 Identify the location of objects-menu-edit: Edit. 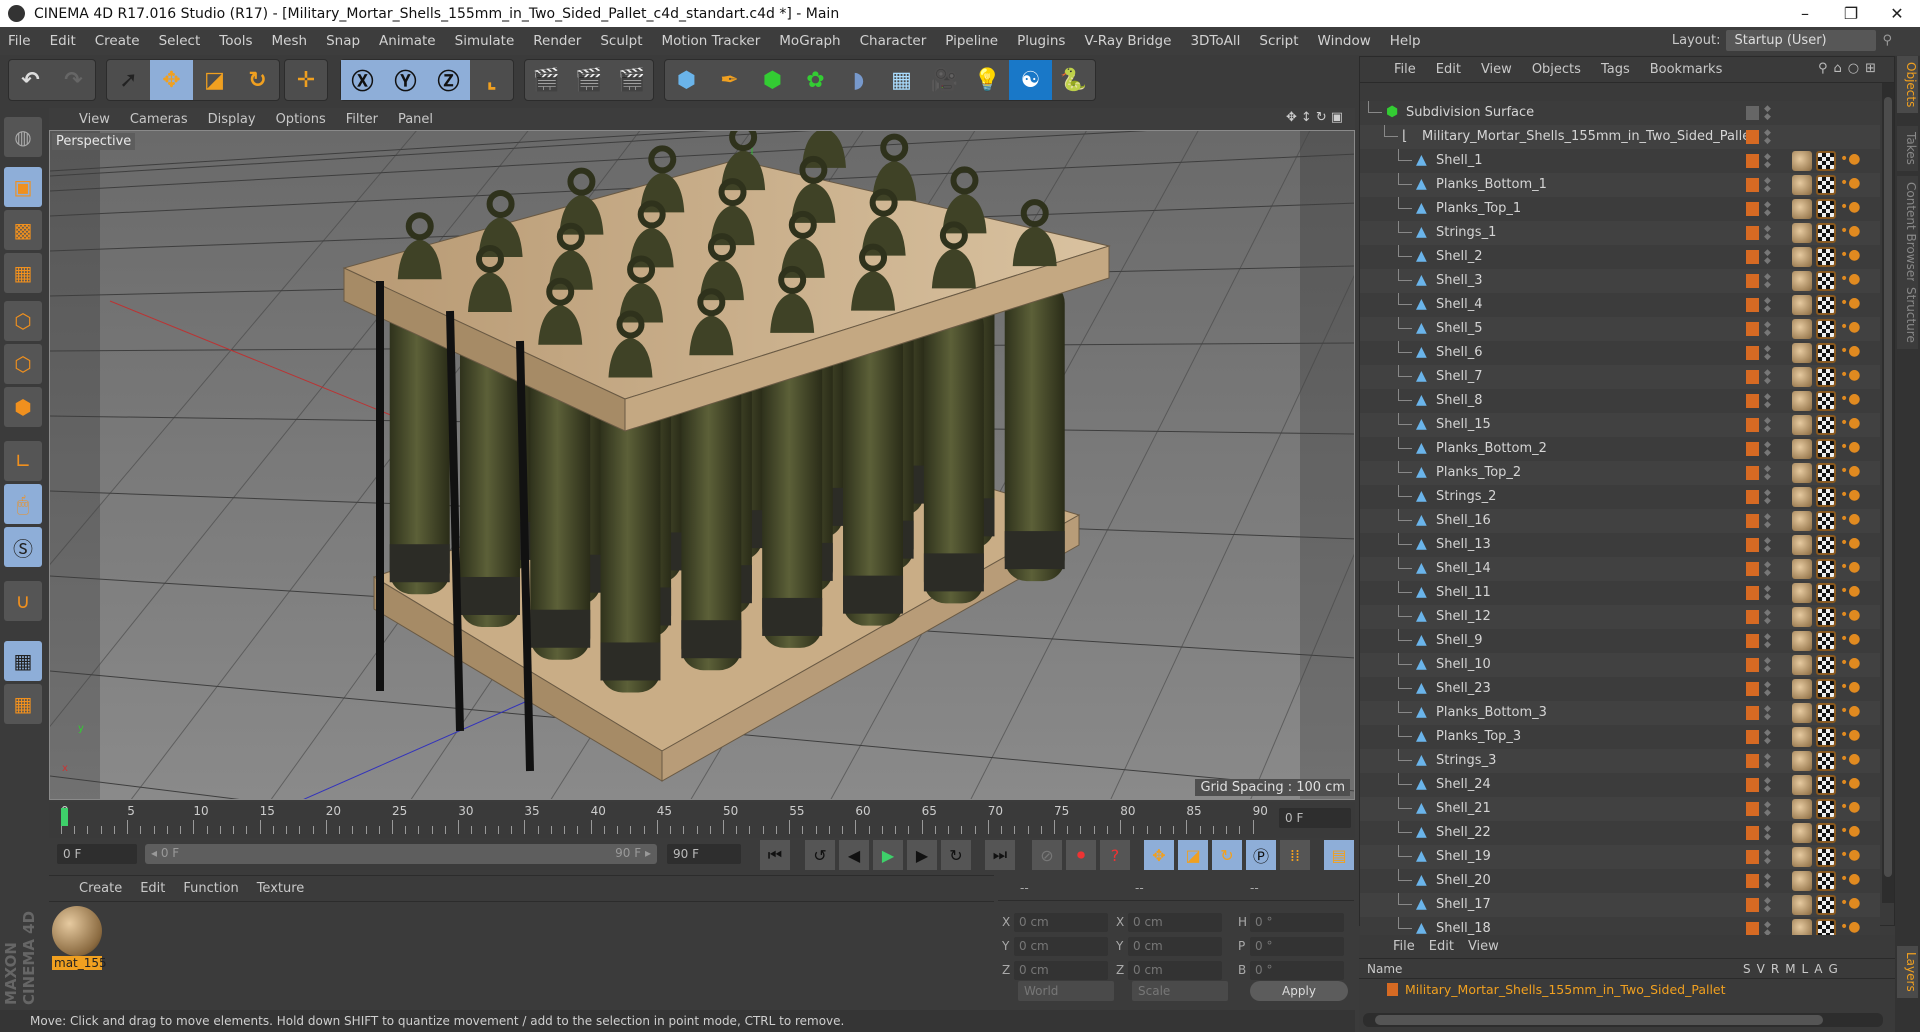
(1448, 69).